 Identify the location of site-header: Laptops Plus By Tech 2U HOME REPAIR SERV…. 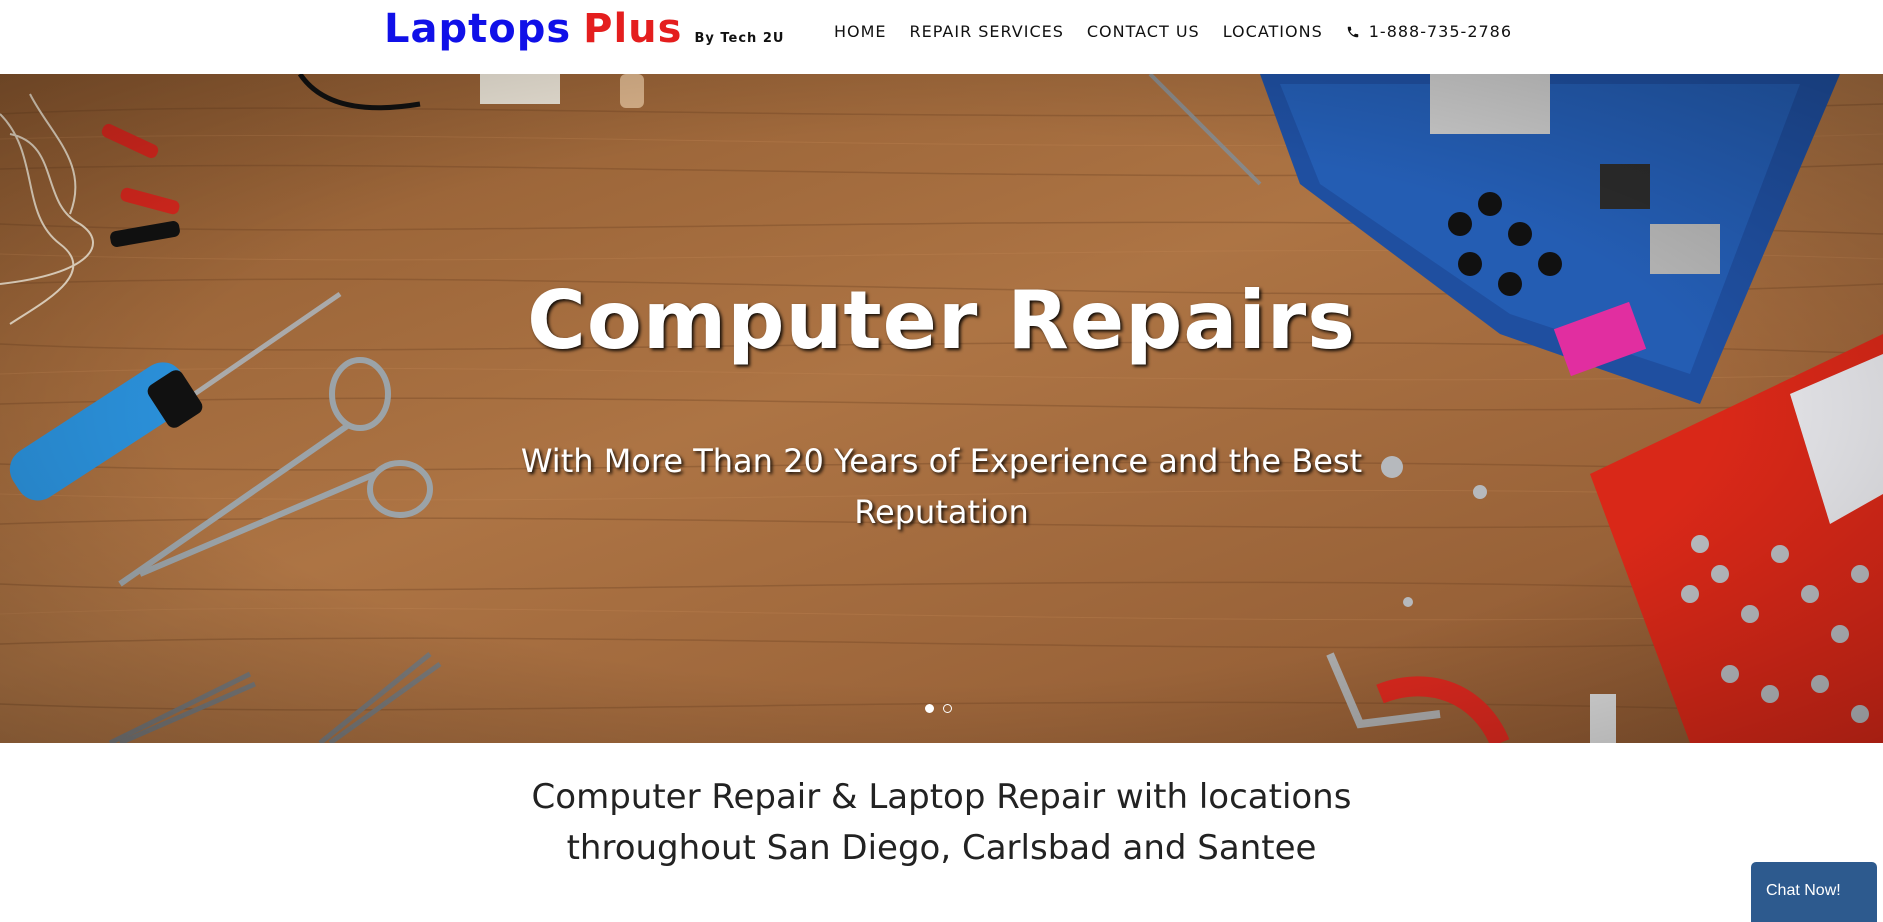
(941, 37).